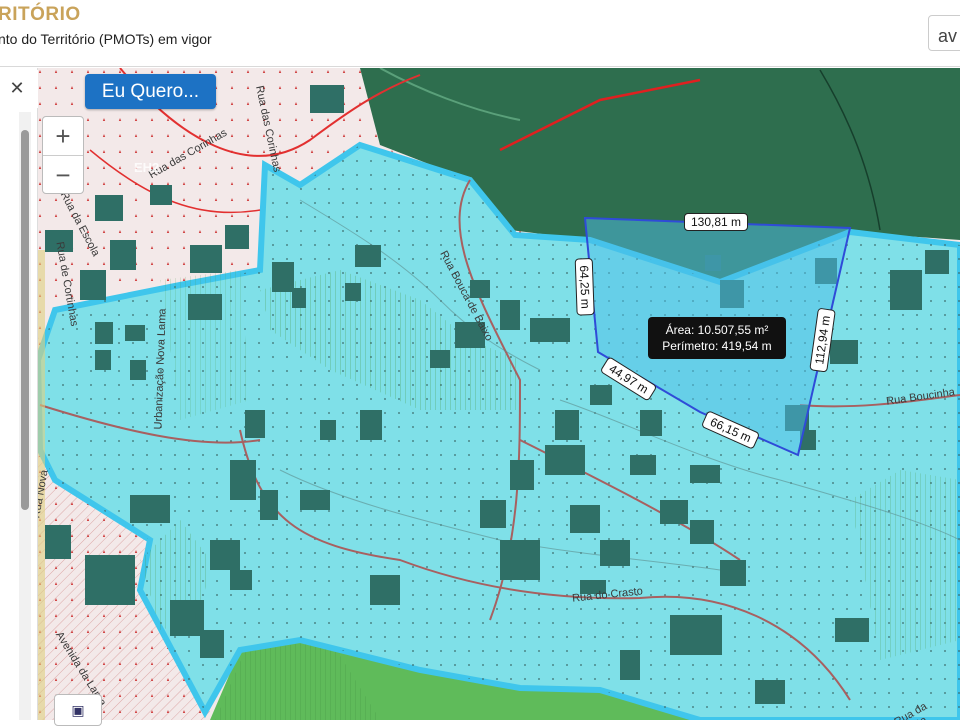  Describe the element at coordinates (78, 710) in the screenshot. I see `layers-icon: ▣` at that location.